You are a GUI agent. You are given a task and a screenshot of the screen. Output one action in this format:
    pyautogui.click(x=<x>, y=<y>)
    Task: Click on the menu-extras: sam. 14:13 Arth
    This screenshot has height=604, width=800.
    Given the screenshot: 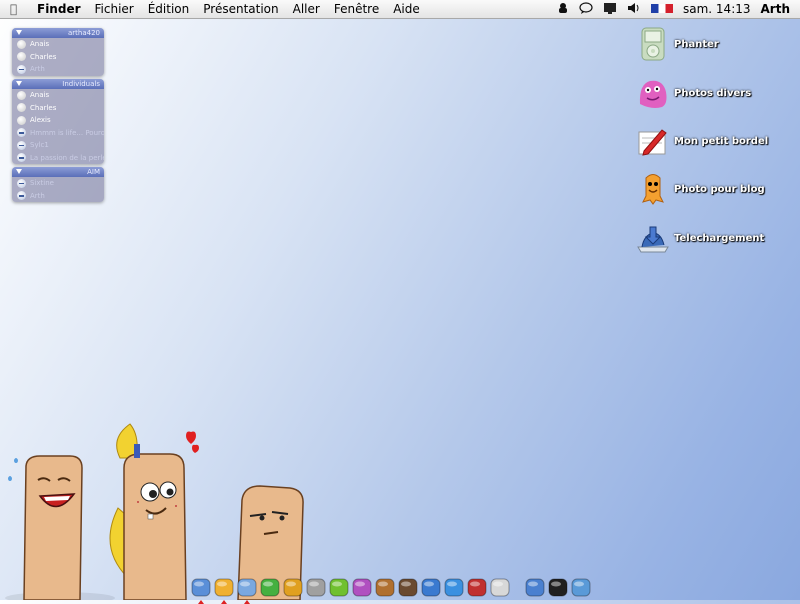 What is the action you would take?
    pyautogui.click(x=676, y=9)
    